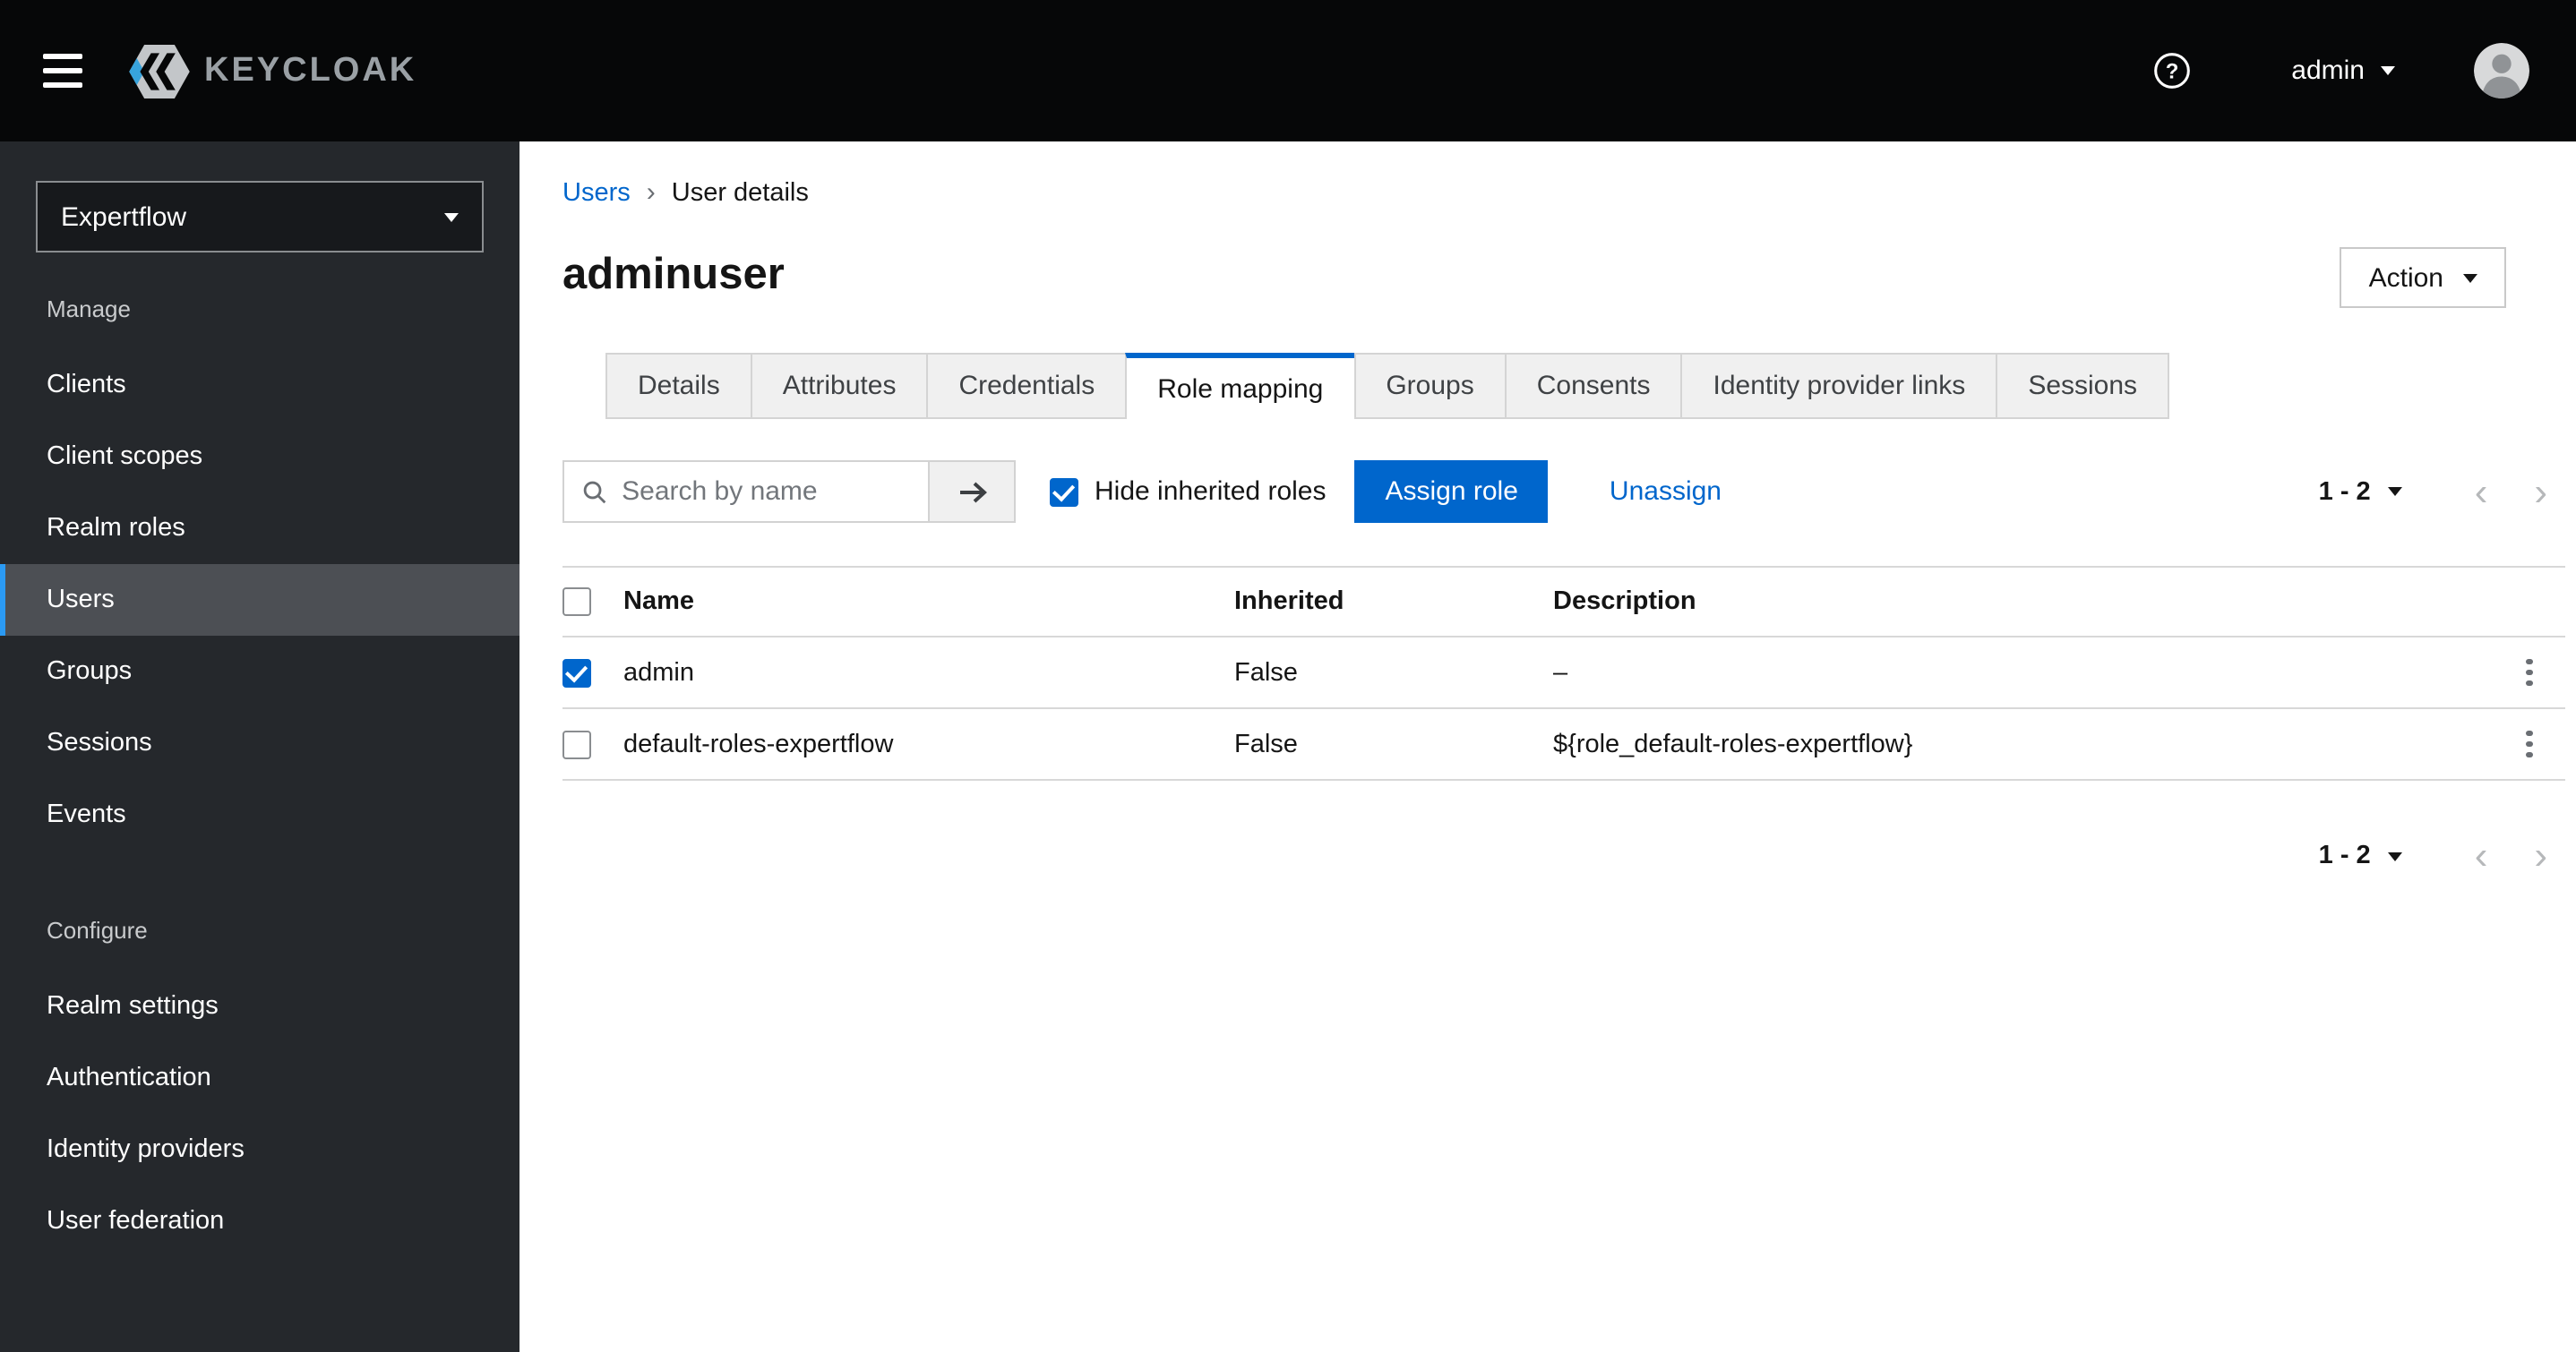 The height and width of the screenshot is (1352, 2576). I want to click on column-header-name: Name, so click(658, 602).